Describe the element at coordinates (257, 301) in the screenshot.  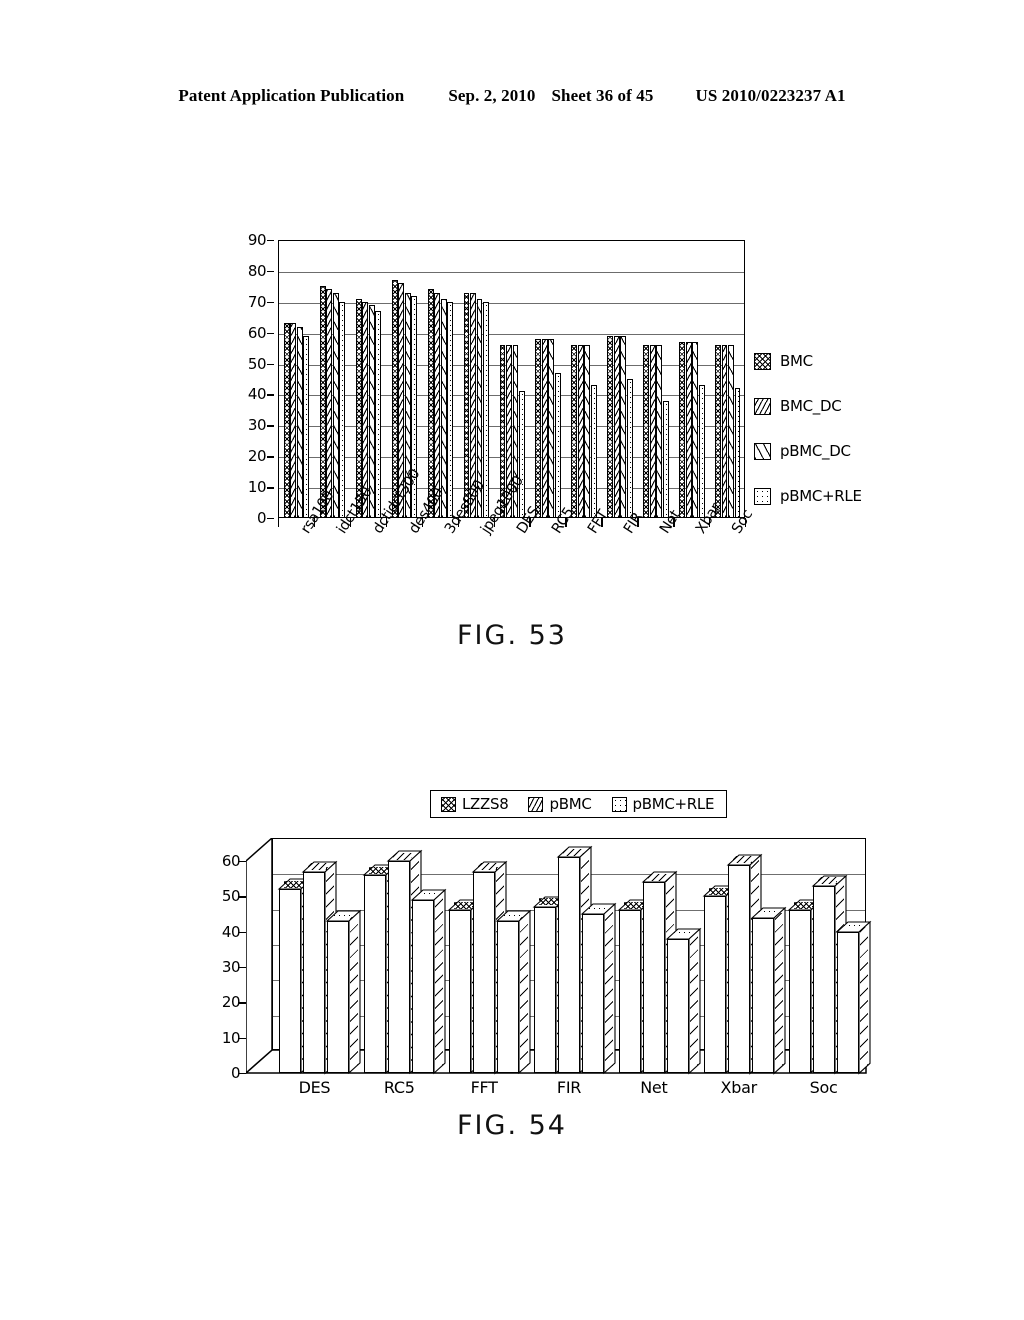
I see `chart-53-y-tick-label: 70` at that location.